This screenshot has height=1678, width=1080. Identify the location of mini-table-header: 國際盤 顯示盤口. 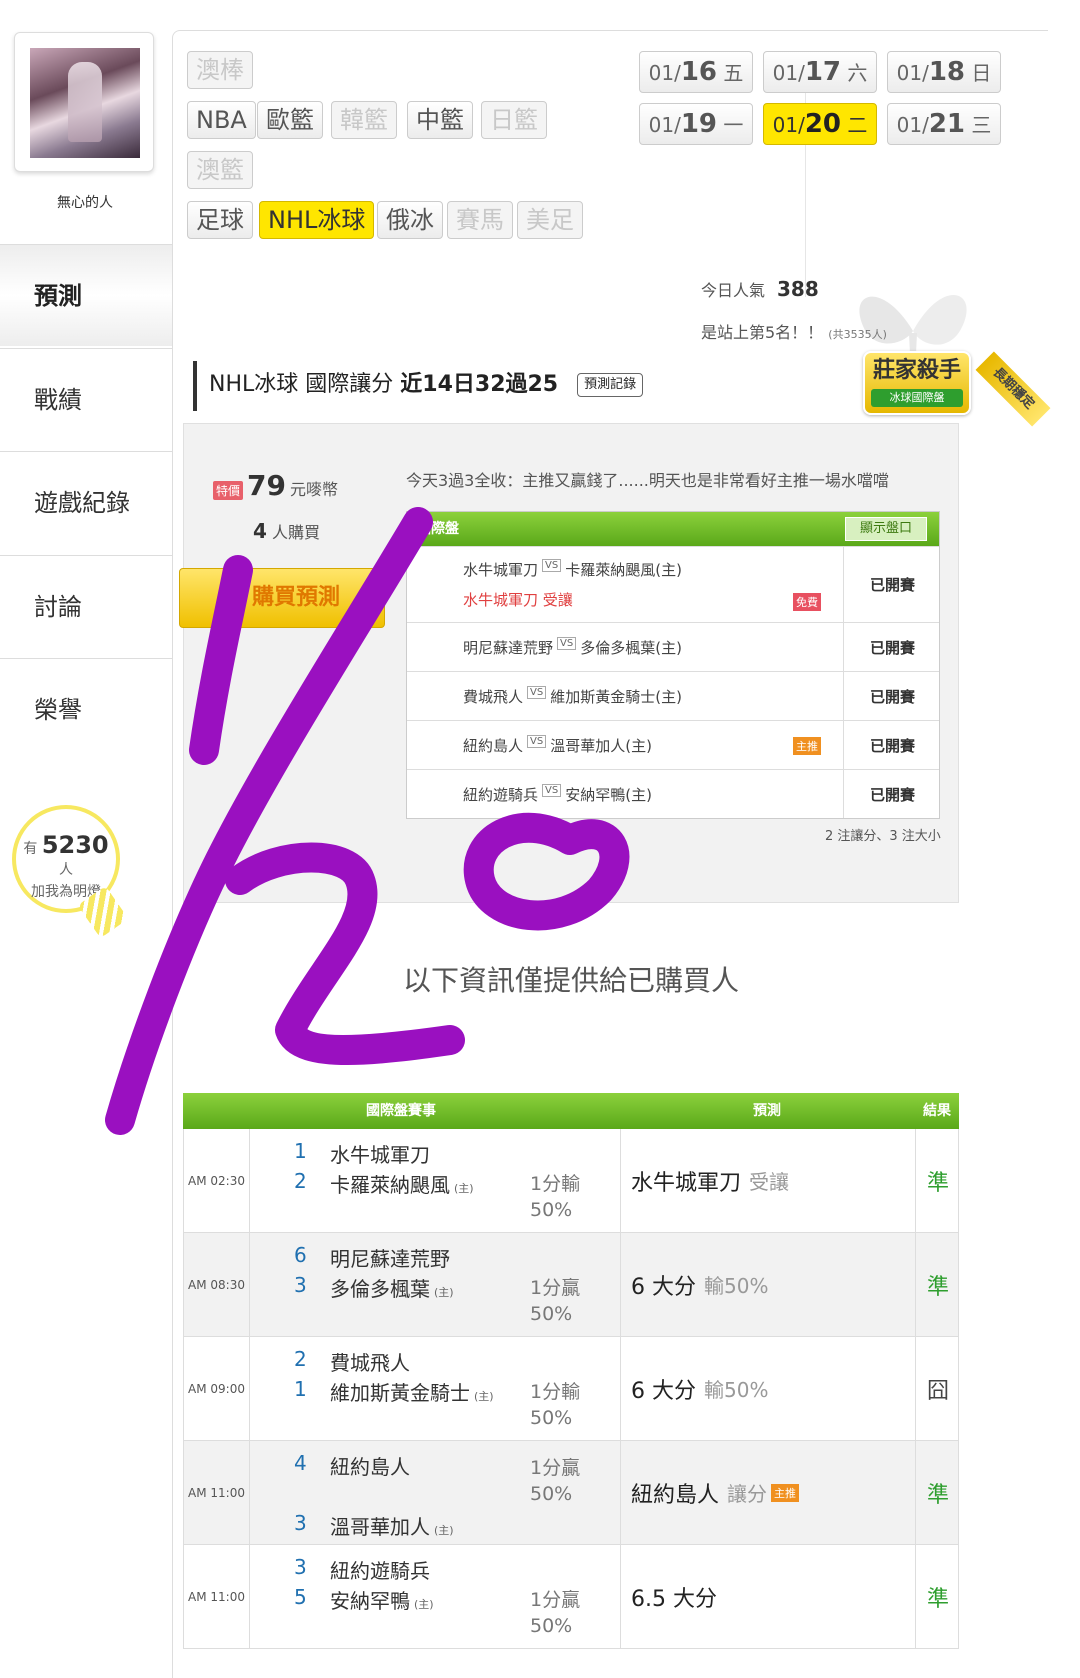
(673, 529).